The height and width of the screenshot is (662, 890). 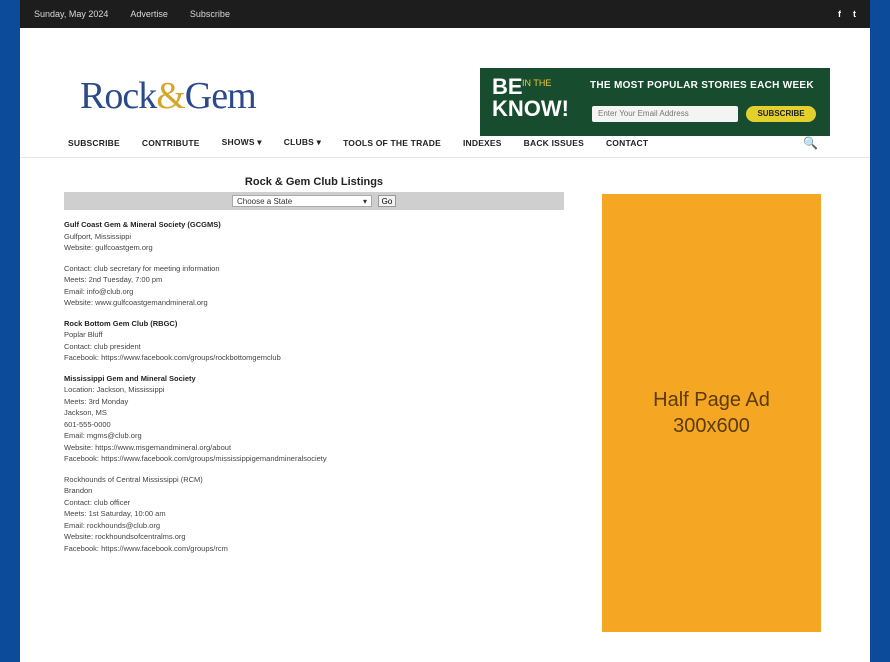 I want to click on twitter-icon: t, so click(x=854, y=14).